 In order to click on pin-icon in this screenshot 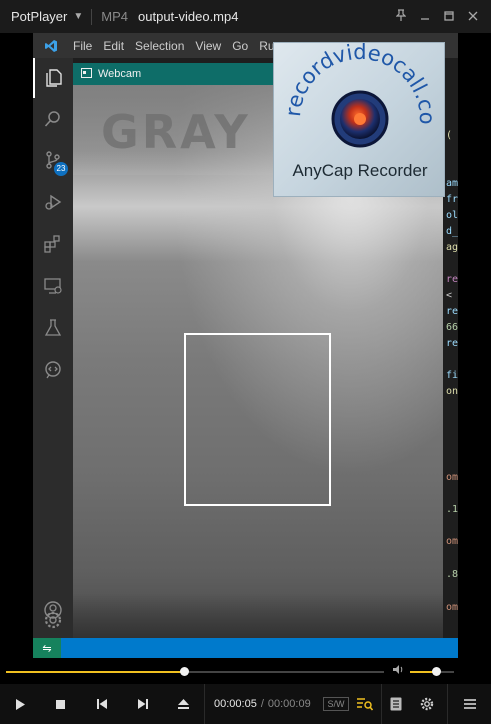, I will do `click(401, 16)`.